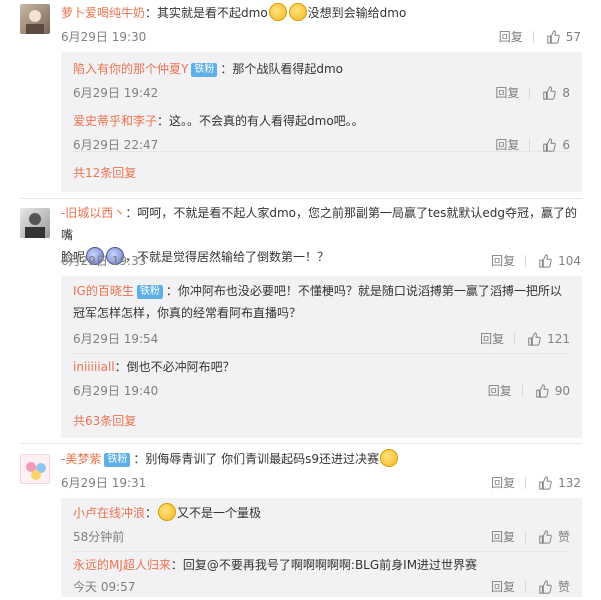 This screenshot has height=600, width=601. What do you see at coordinates (327, 513) in the screenshot?
I see `reply-text: 小卢在线冲浪： 又不是一个量极` at bounding box center [327, 513].